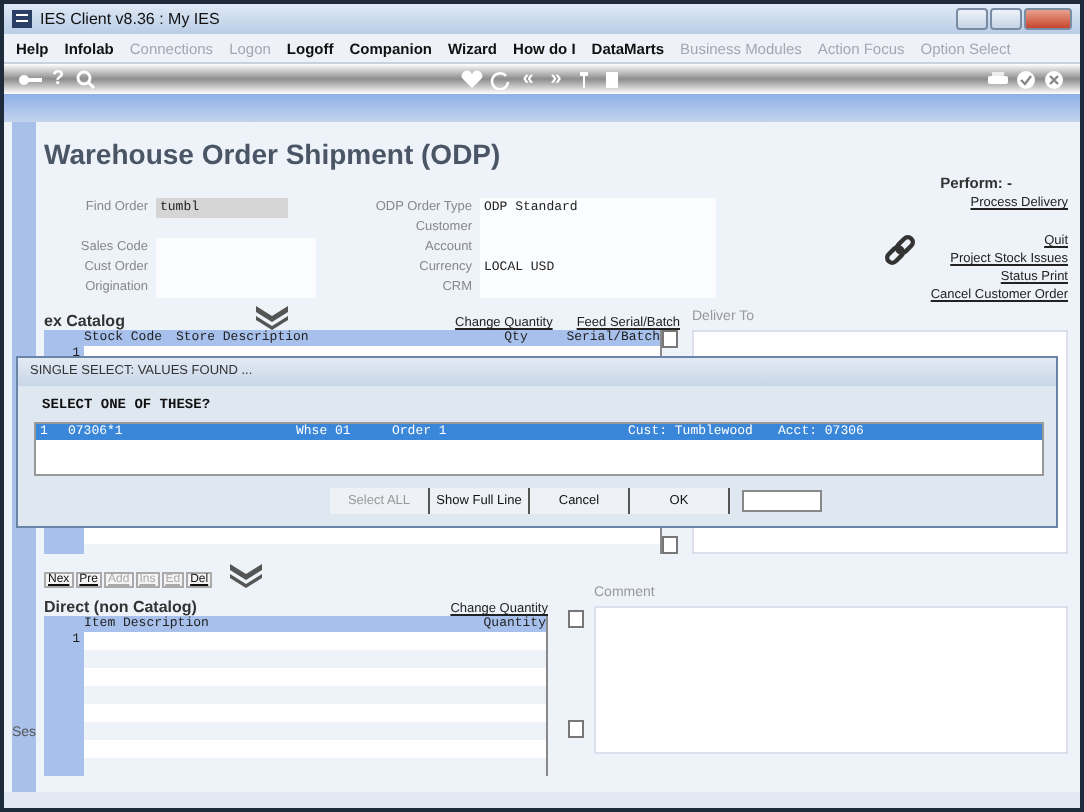 The image size is (1084, 812). What do you see at coordinates (900, 250) in the screenshot?
I see `chain-link-icon` at bounding box center [900, 250].